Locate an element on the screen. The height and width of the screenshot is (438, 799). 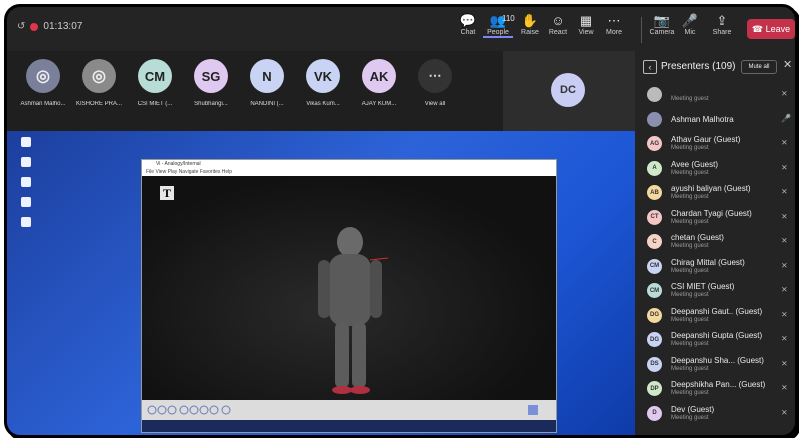
presenter-row: CM CSI MIET (Guest) Meeting guest ⨯ is located at coordinates (715, 290).